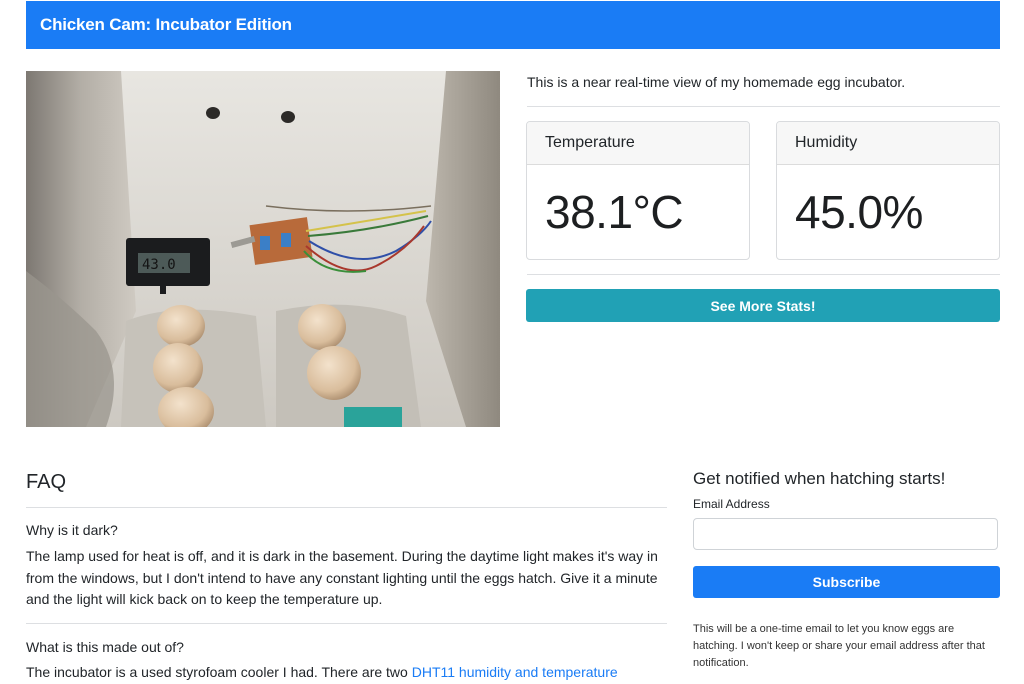  I want to click on email-input, so click(845, 534).